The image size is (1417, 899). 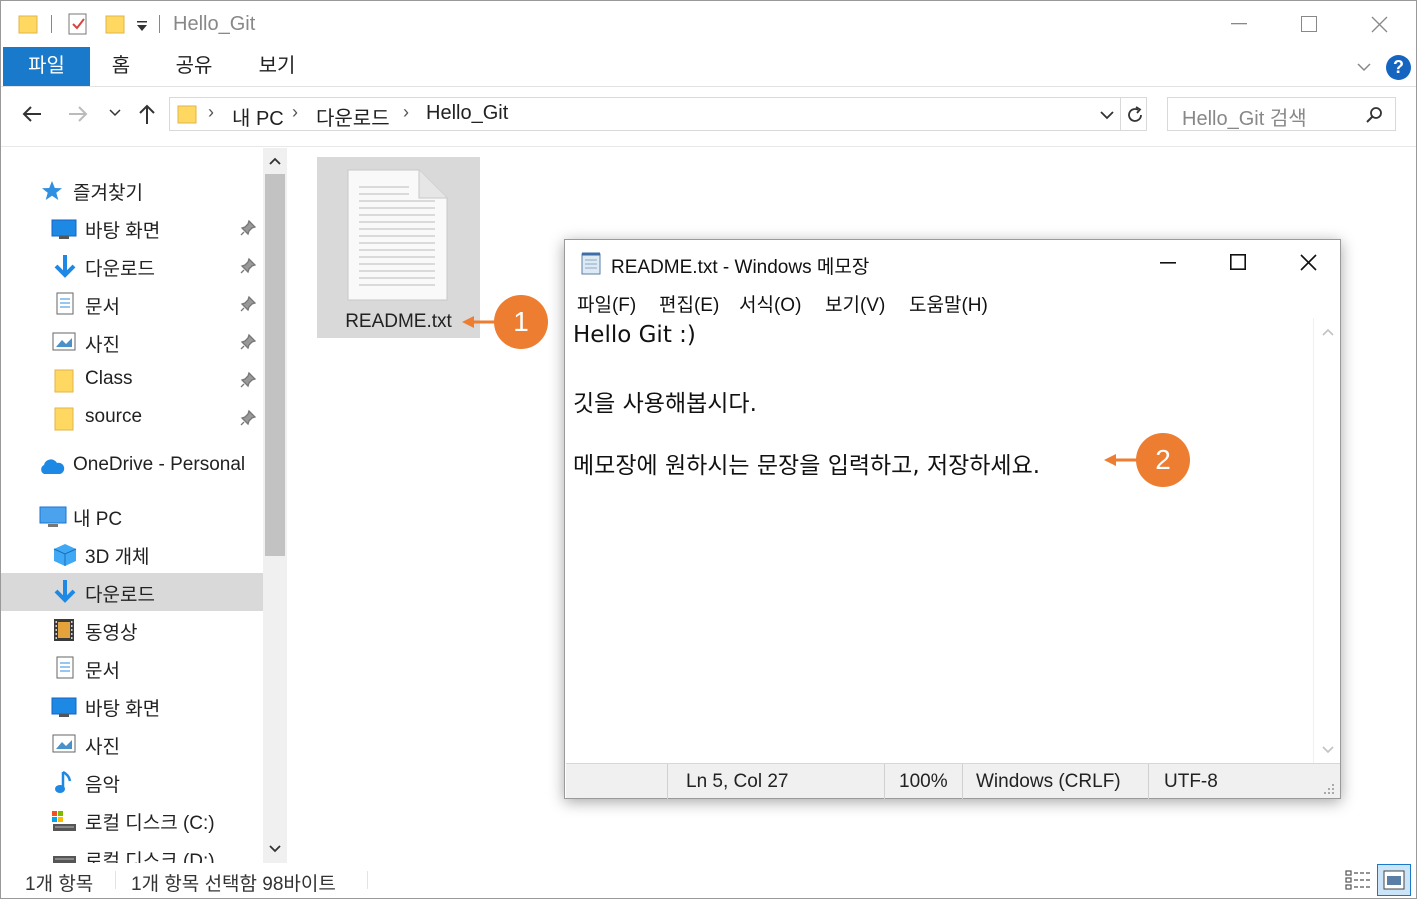 What do you see at coordinates (65, 266) in the screenshot?
I see `download-icon` at bounding box center [65, 266].